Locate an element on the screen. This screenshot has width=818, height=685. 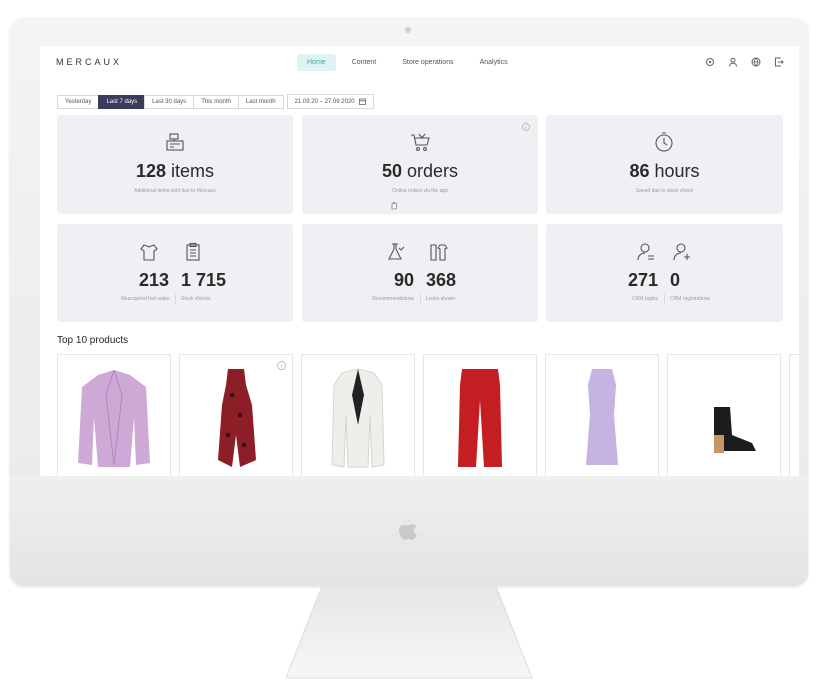
apple-logo-icon is located at coordinates (408, 529).